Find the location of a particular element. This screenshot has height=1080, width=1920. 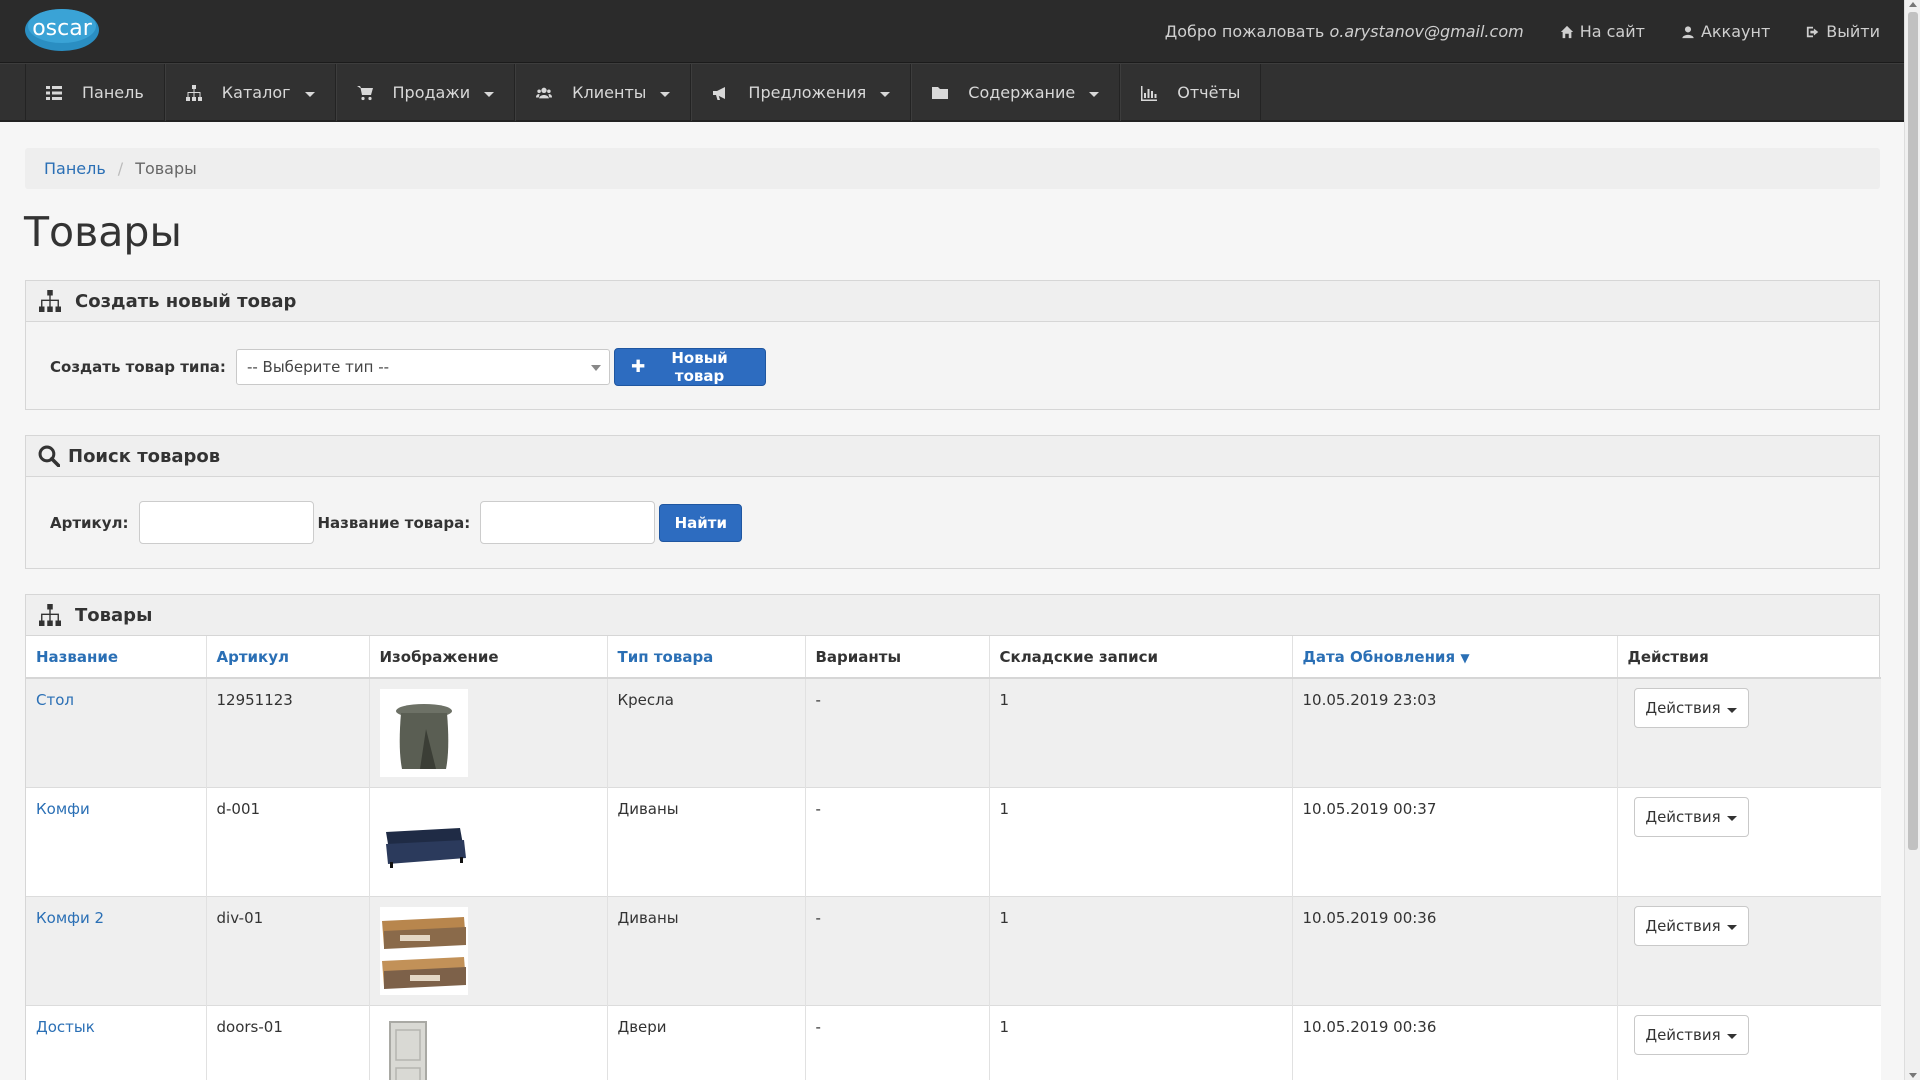

product-image-sofa is located at coordinates (423, 841).